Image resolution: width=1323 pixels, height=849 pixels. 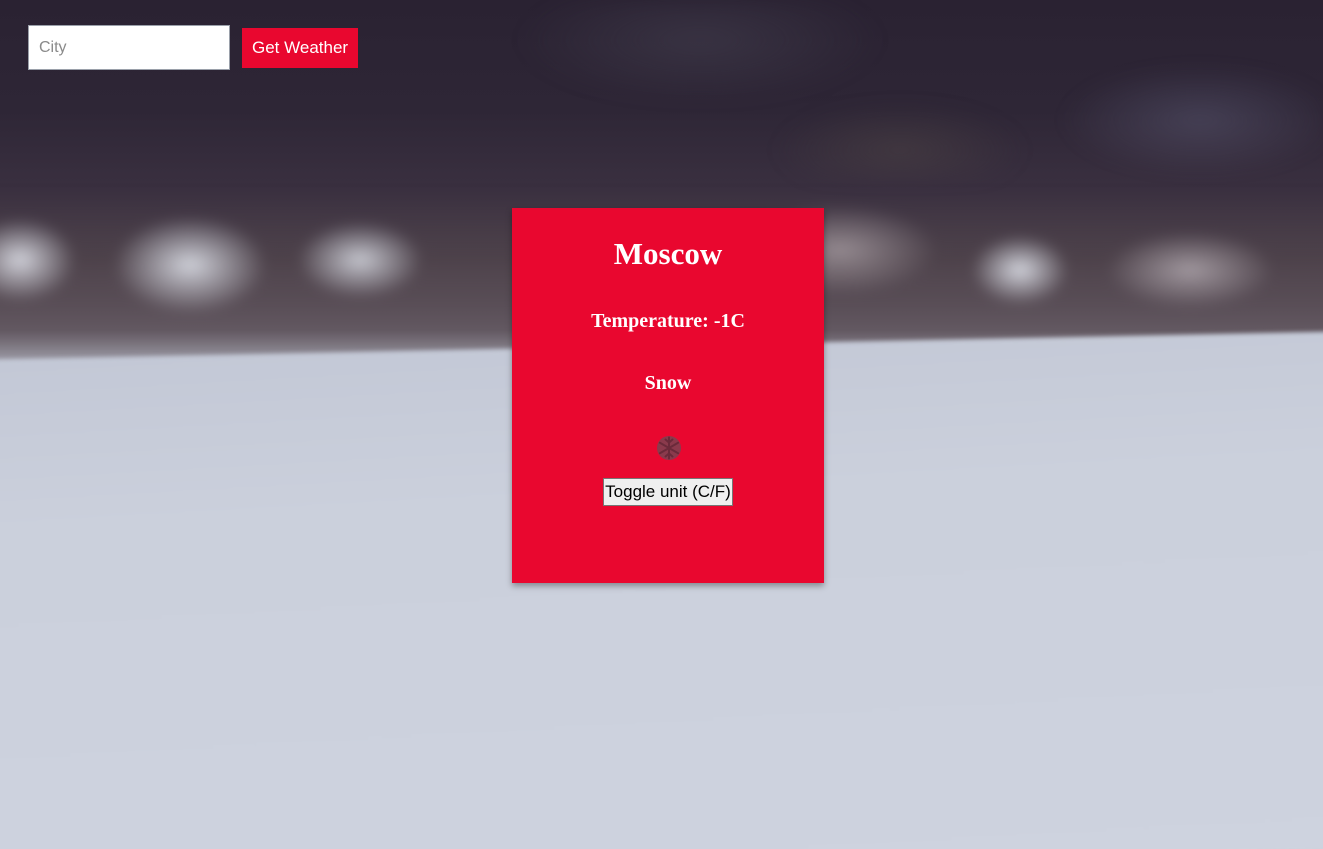 What do you see at coordinates (300, 47) in the screenshot?
I see `get-weather-button: Get Weather` at bounding box center [300, 47].